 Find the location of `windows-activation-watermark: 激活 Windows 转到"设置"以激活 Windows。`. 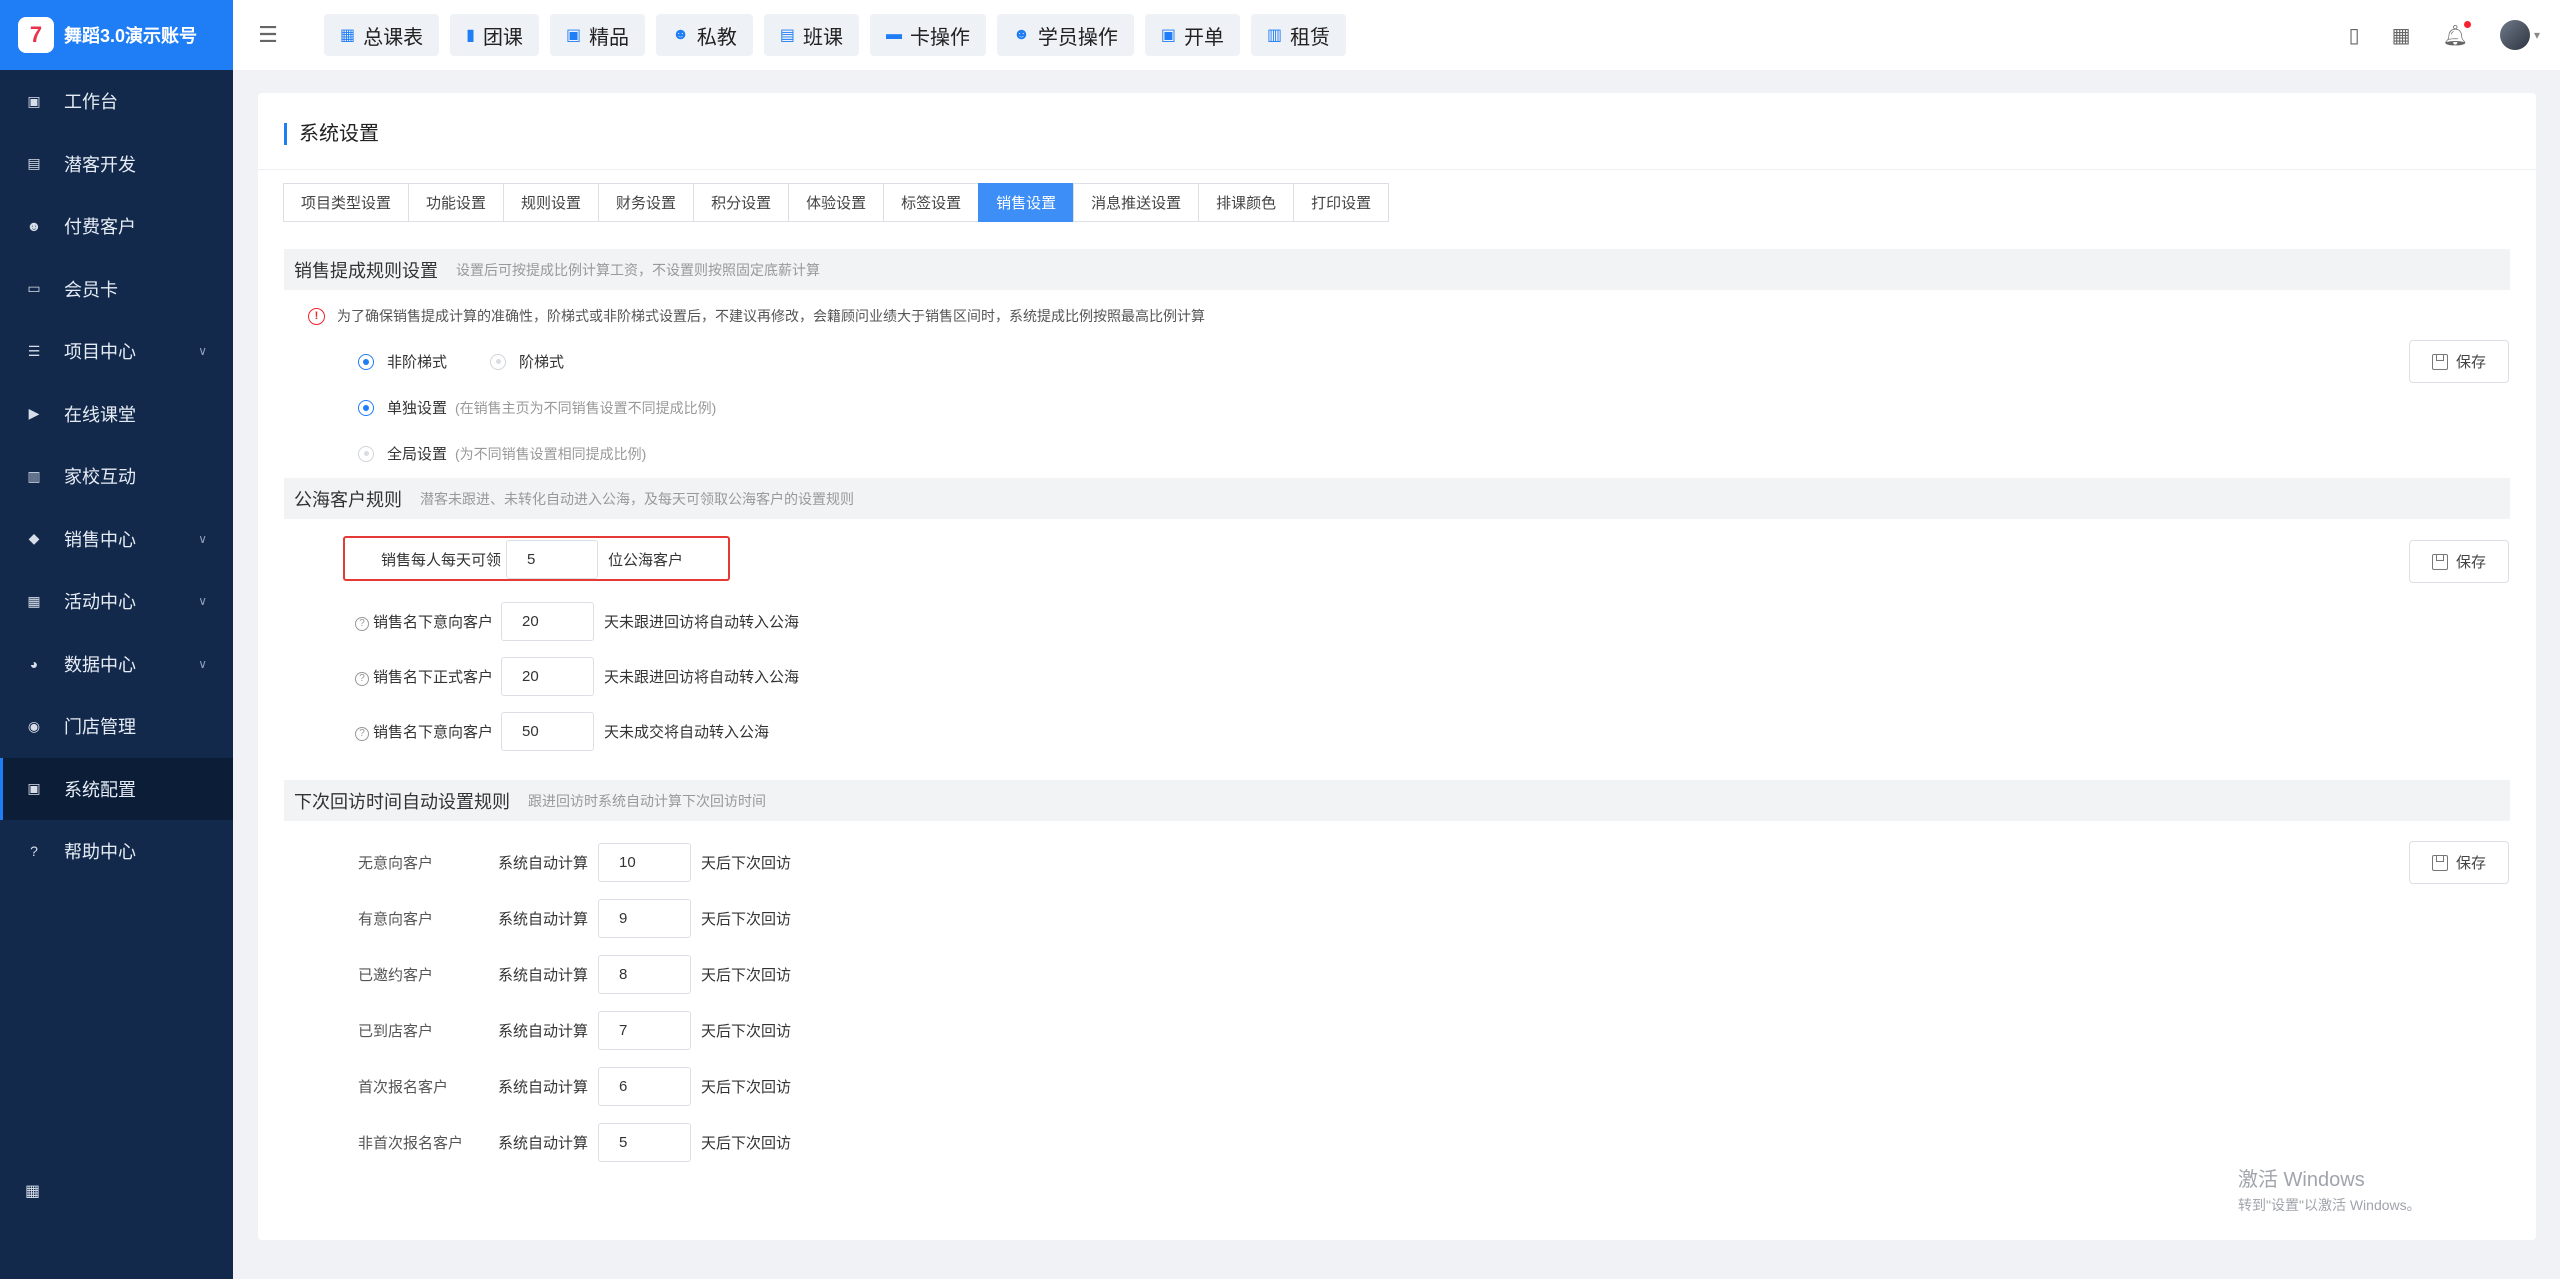

windows-activation-watermark: 激活 Windows 转到"设置"以激活 Windows。 is located at coordinates (2329, 1189).